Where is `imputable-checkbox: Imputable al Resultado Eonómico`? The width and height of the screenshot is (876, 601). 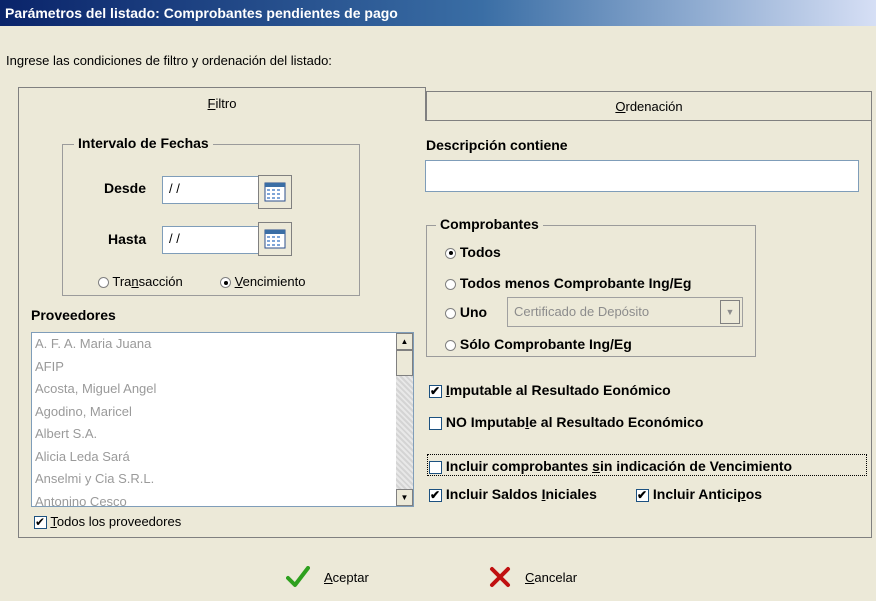 imputable-checkbox: Imputable al Resultado Eonómico is located at coordinates (550, 390).